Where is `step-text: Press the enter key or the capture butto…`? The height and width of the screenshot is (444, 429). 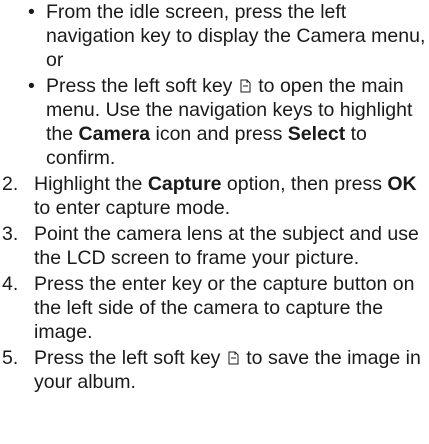
step-text: Press the enter key or the capture butto… is located at coordinates (224, 308).